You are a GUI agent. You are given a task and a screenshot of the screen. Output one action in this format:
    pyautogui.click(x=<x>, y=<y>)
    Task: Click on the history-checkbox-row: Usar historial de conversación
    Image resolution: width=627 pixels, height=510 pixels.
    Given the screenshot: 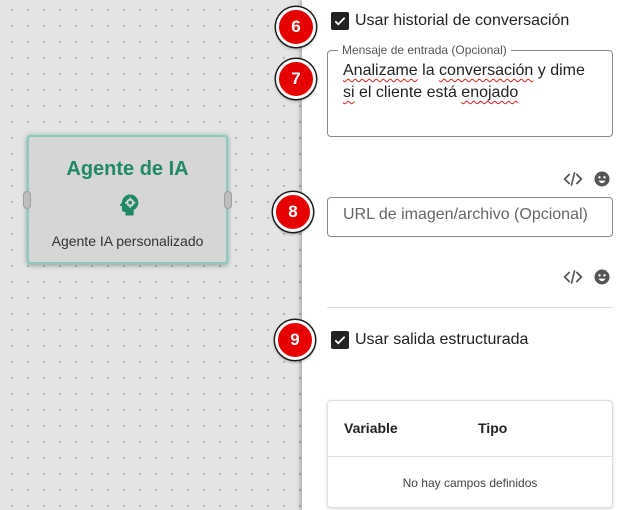 What is the action you would take?
    pyautogui.click(x=450, y=21)
    